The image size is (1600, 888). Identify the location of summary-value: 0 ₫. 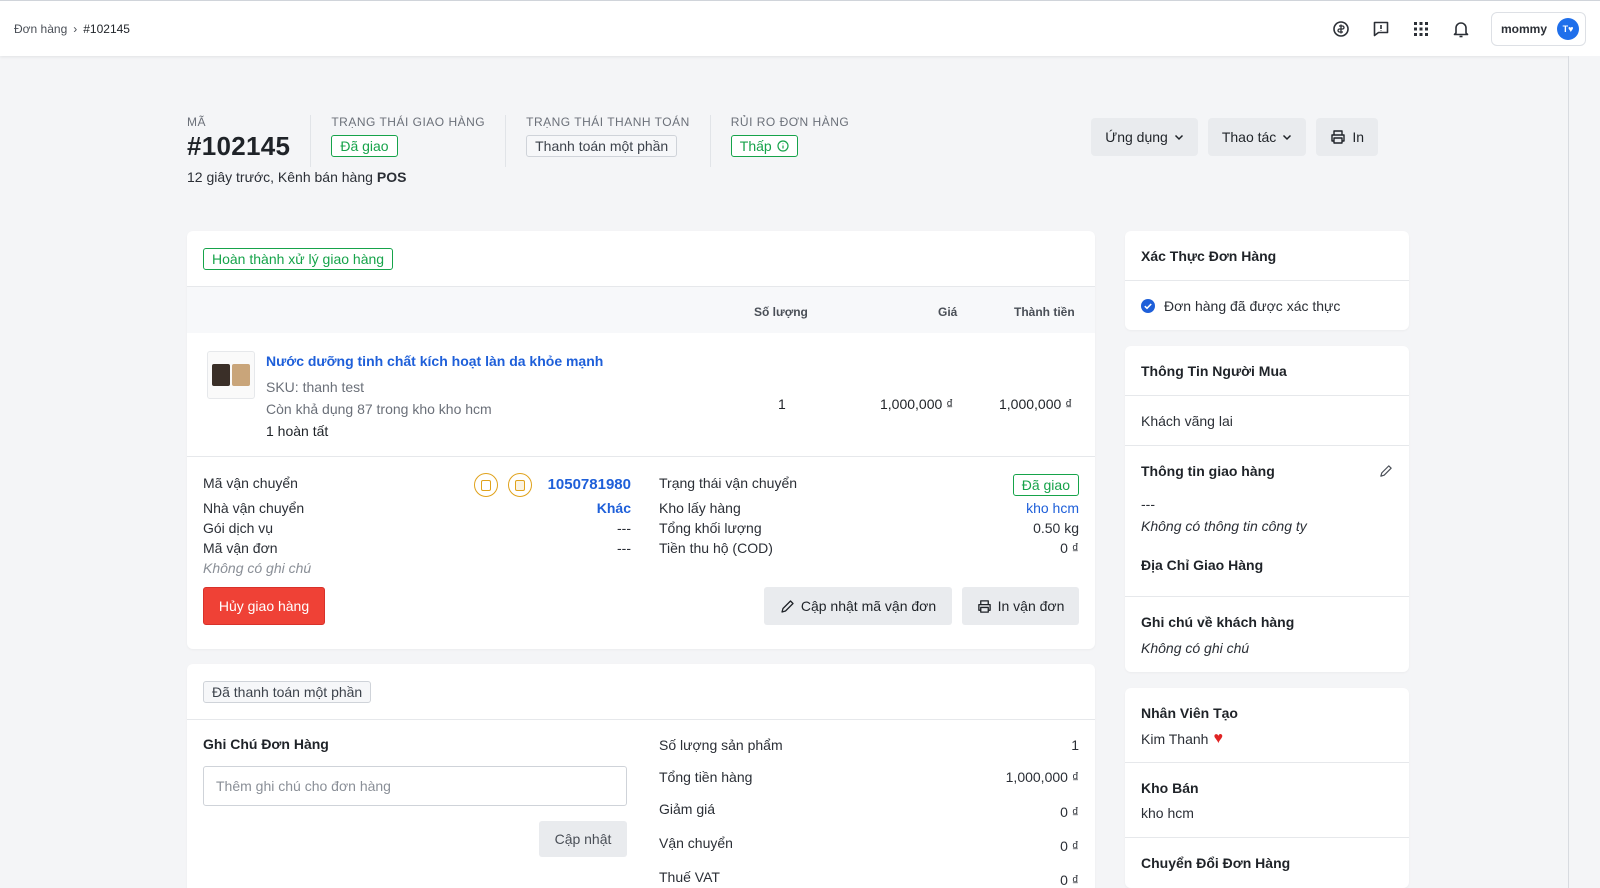
(1069, 846).